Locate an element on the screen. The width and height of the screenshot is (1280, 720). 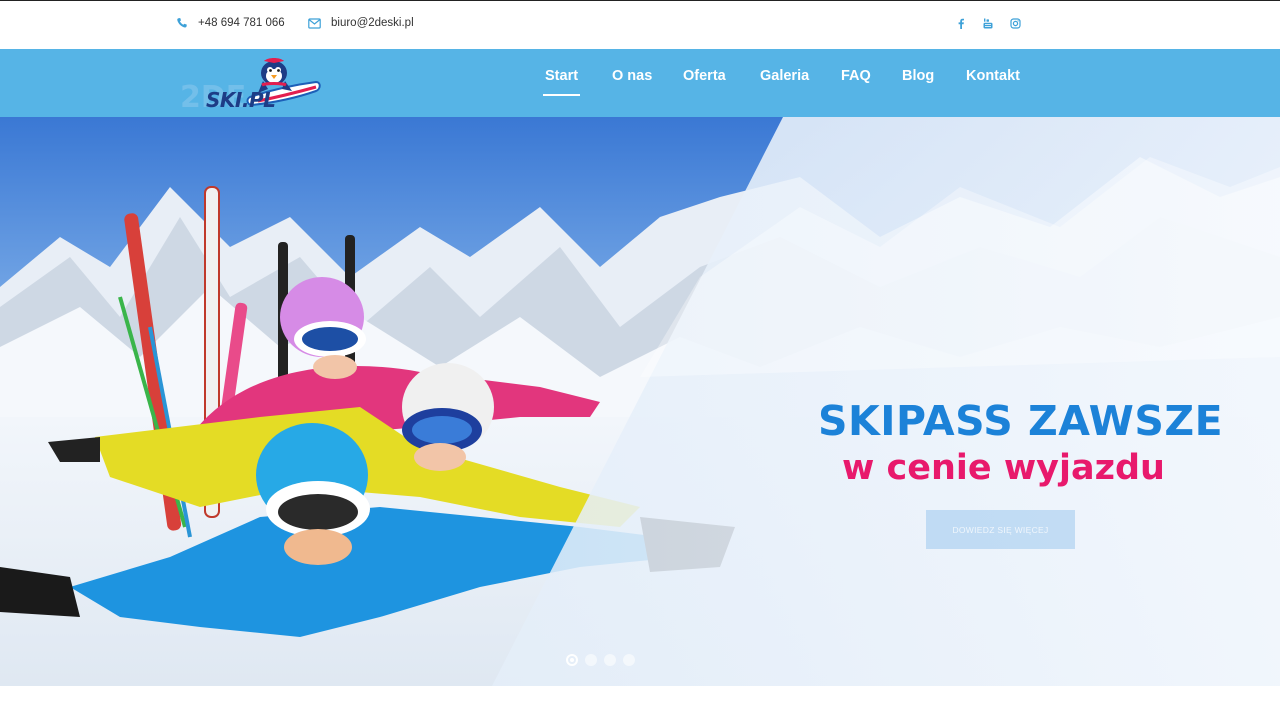
logo-text: SKI.PL is located at coordinates (241, 100).